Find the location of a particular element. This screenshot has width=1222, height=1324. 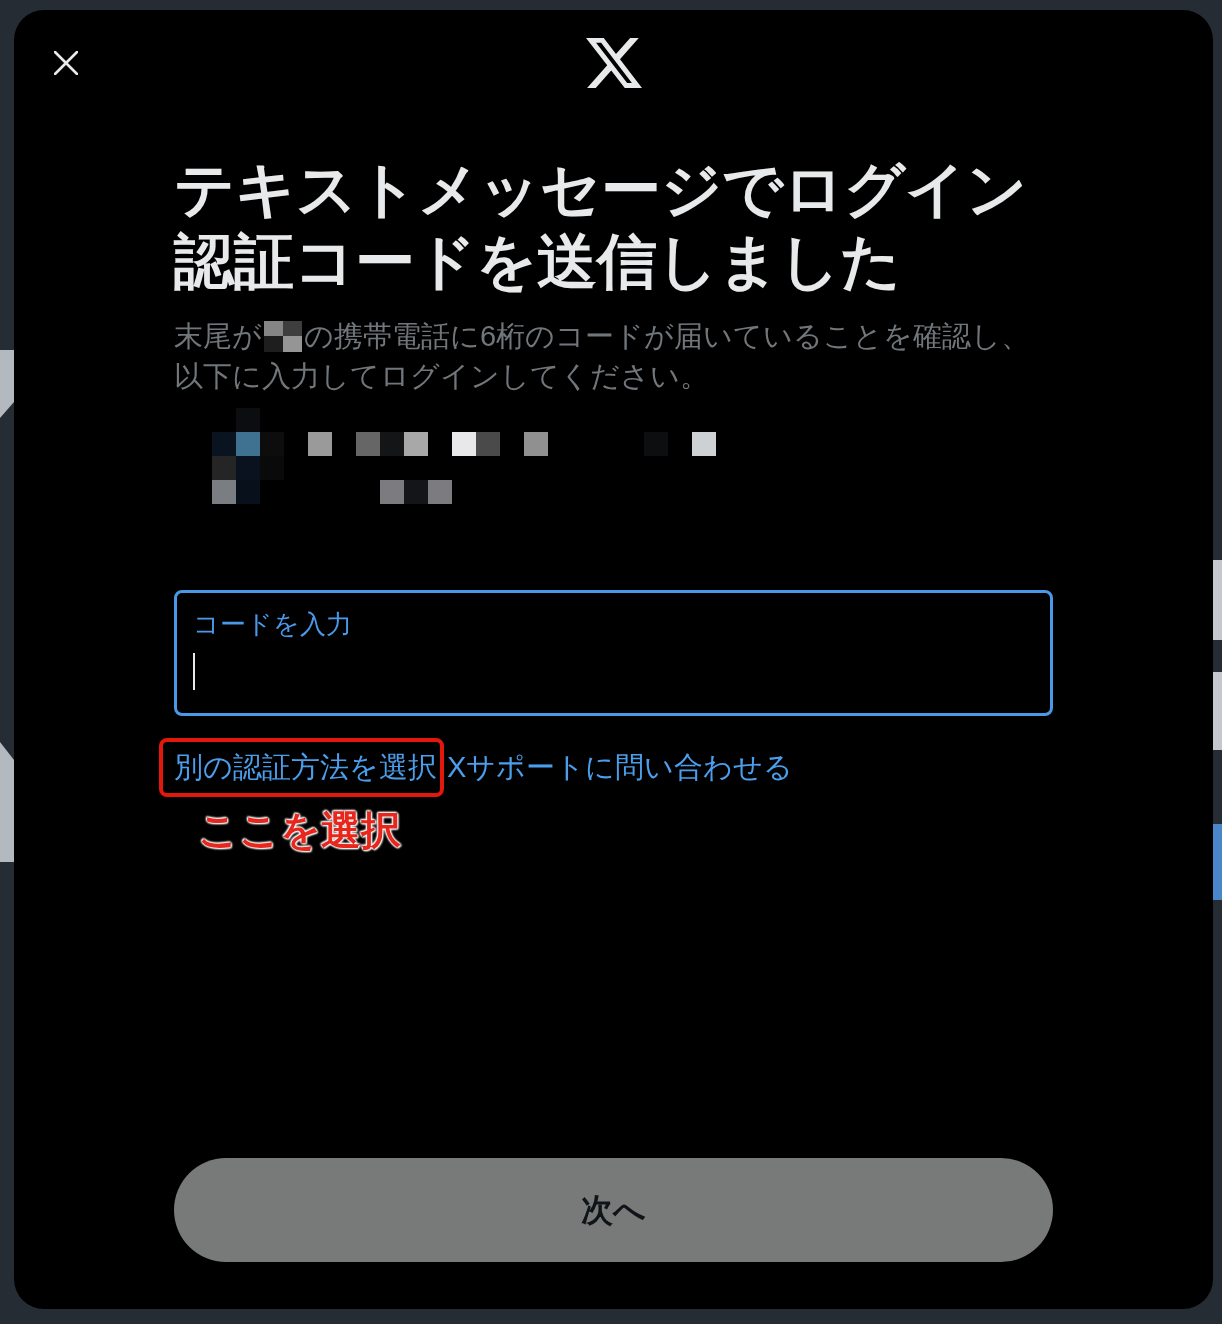

dialog-title: テキストメッセージでログイン認証コードを送信しました is located at coordinates (601, 226).